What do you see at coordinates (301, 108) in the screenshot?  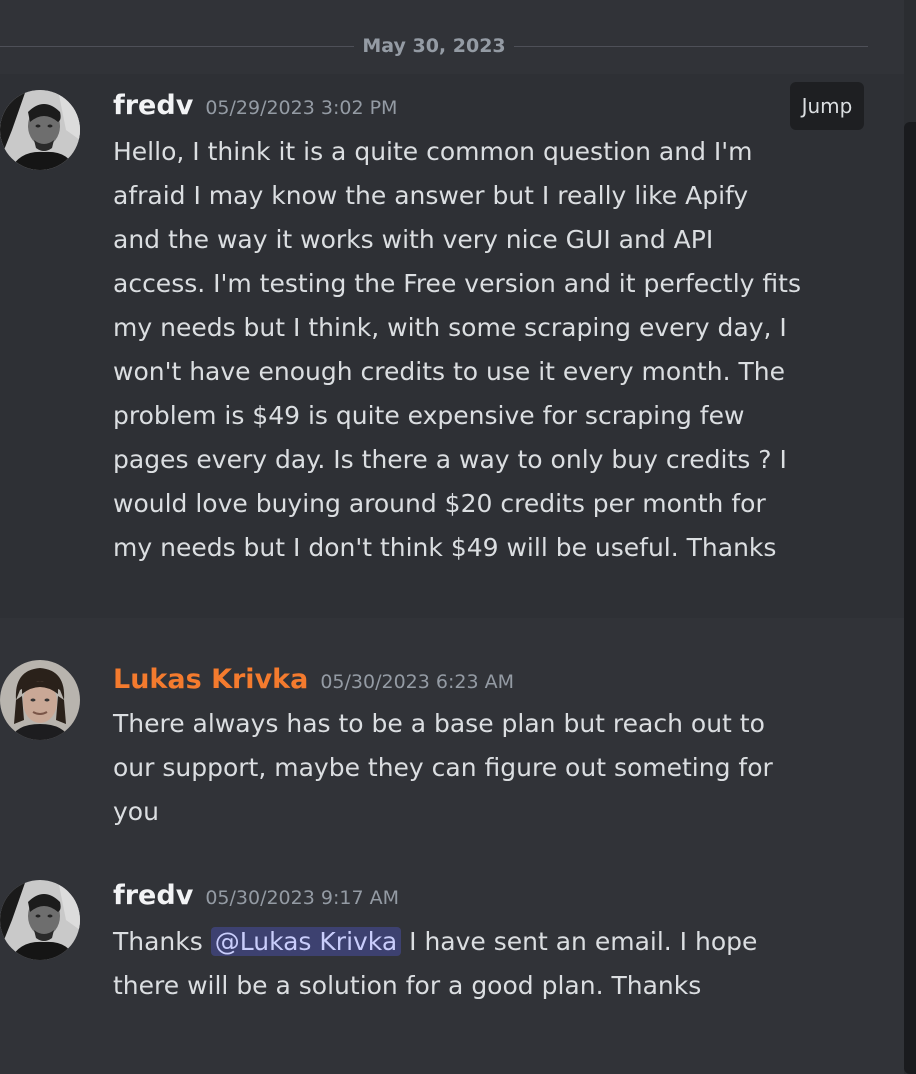 I see `timestamp: 05/29/2023 3:02 PM` at bounding box center [301, 108].